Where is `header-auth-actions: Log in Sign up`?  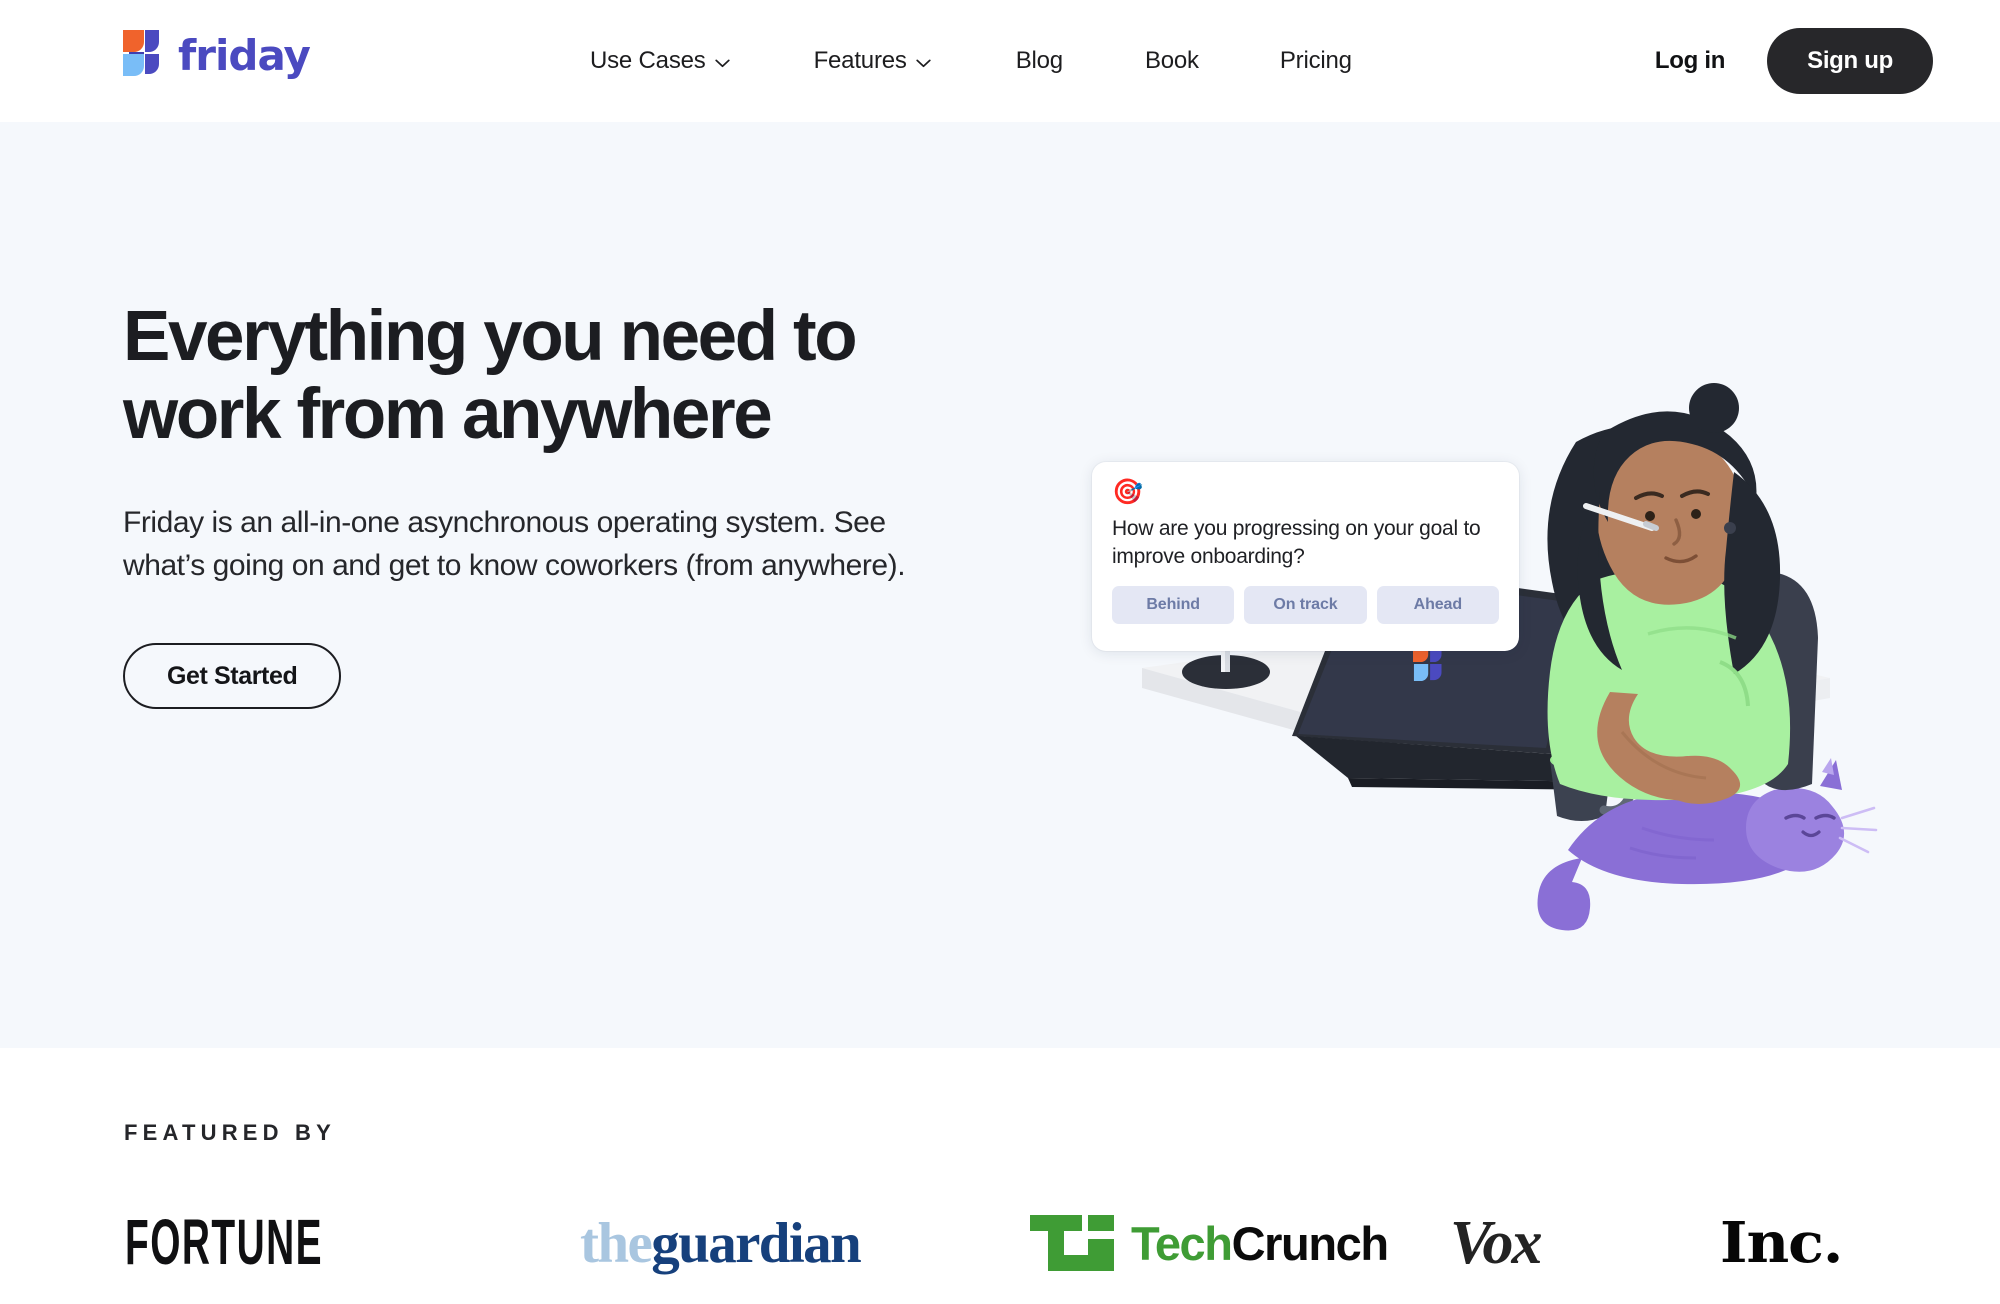 header-auth-actions: Log in Sign up is located at coordinates (1794, 61).